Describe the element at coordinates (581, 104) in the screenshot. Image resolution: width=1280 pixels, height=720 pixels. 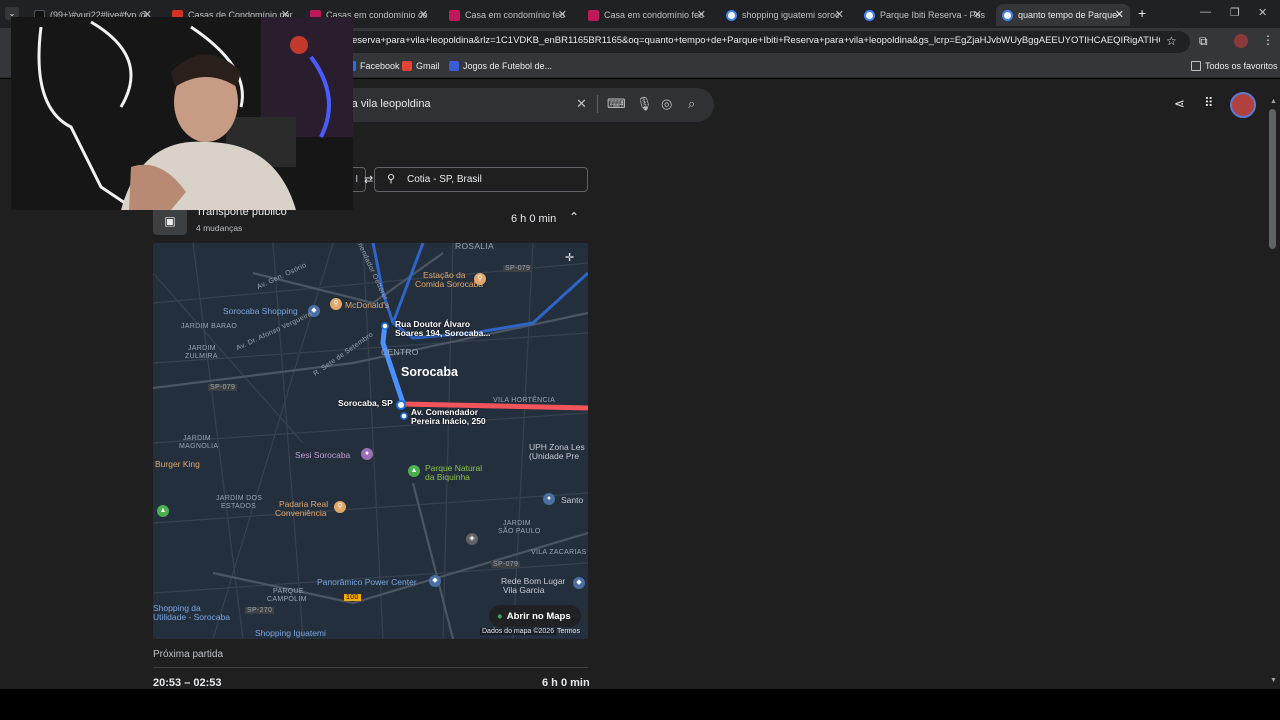
I see `clear-icon: ✕` at that location.